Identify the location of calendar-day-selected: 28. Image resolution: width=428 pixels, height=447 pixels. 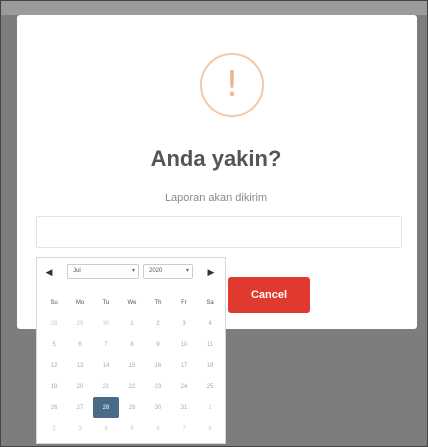
(106, 407).